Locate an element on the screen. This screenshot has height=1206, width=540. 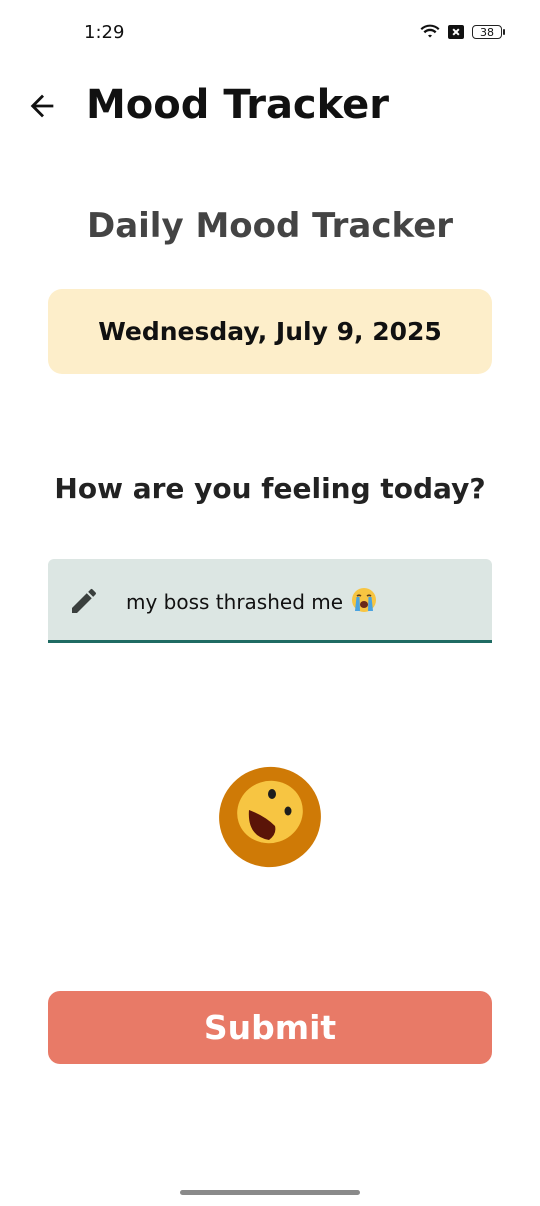
battery-icon: 38 is located at coordinates (488, 32).